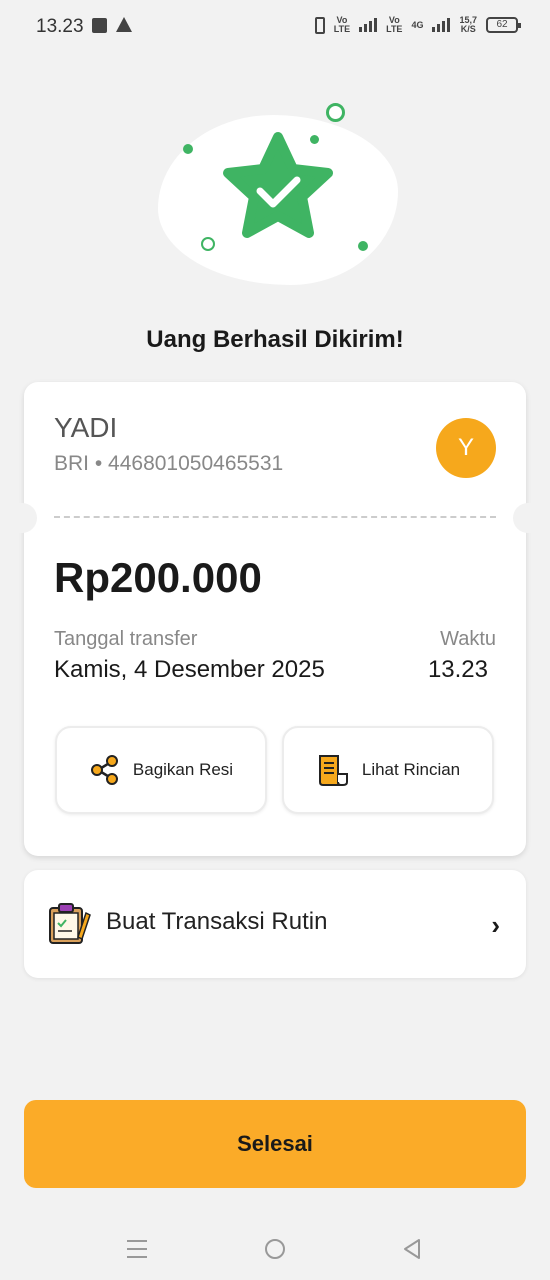  Describe the element at coordinates (466, 448) in the screenshot. I see `avatar: Y` at that location.